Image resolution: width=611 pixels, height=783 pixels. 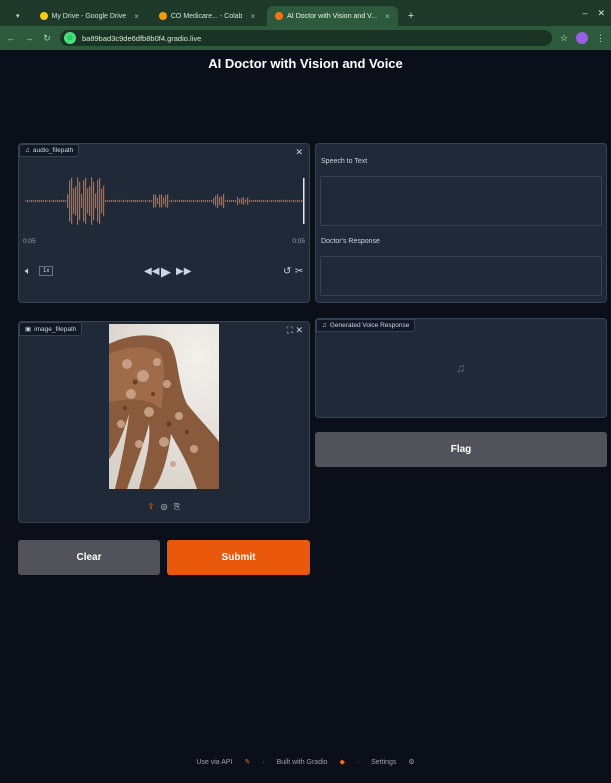 What do you see at coordinates (164, 406) in the screenshot?
I see `uploaded-hand-image` at bounding box center [164, 406].